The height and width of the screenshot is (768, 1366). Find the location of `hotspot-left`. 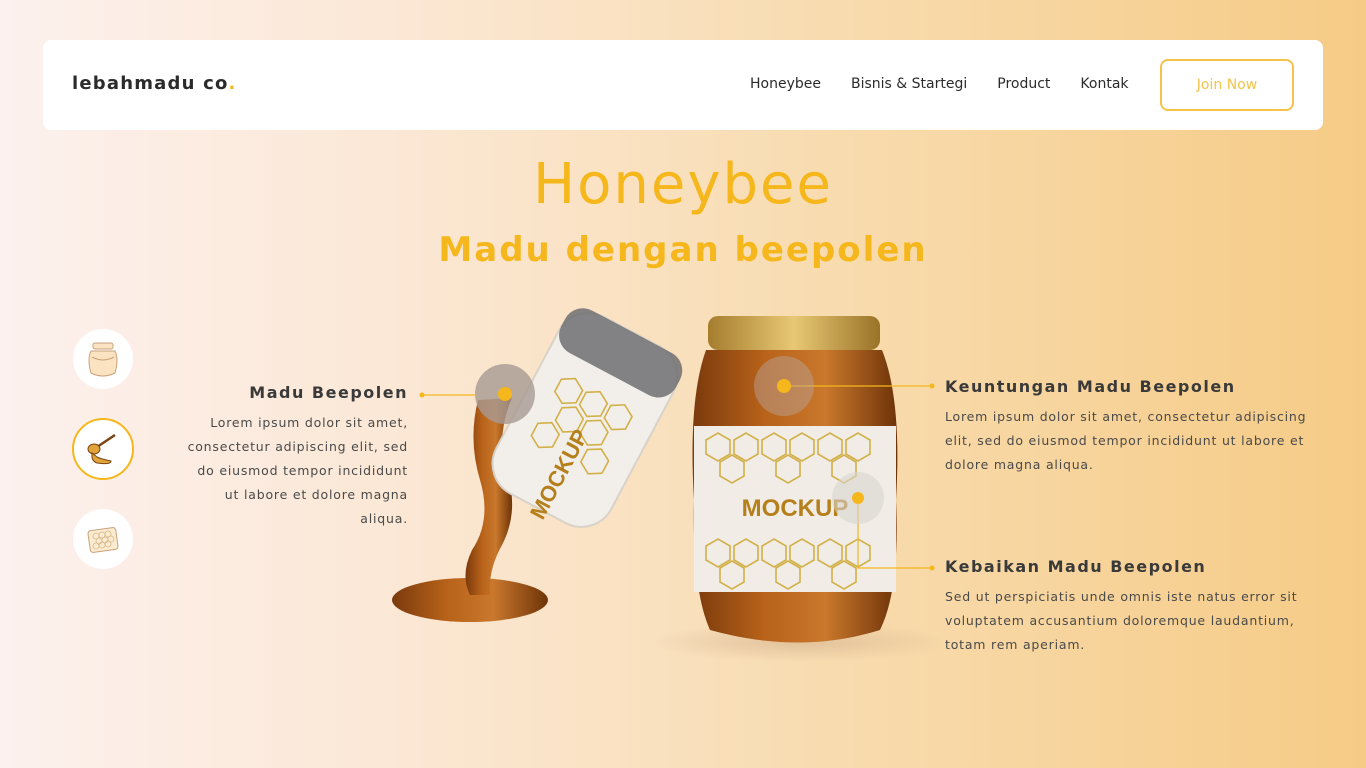

hotspot-left is located at coordinates (505, 394).